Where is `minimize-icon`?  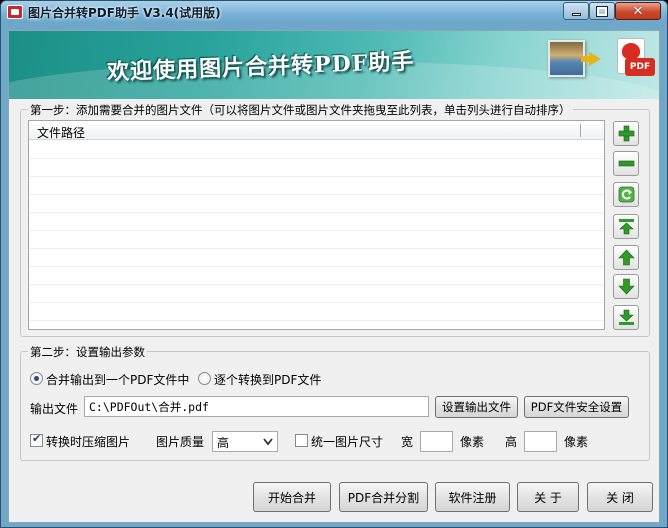 minimize-icon is located at coordinates (576, 14).